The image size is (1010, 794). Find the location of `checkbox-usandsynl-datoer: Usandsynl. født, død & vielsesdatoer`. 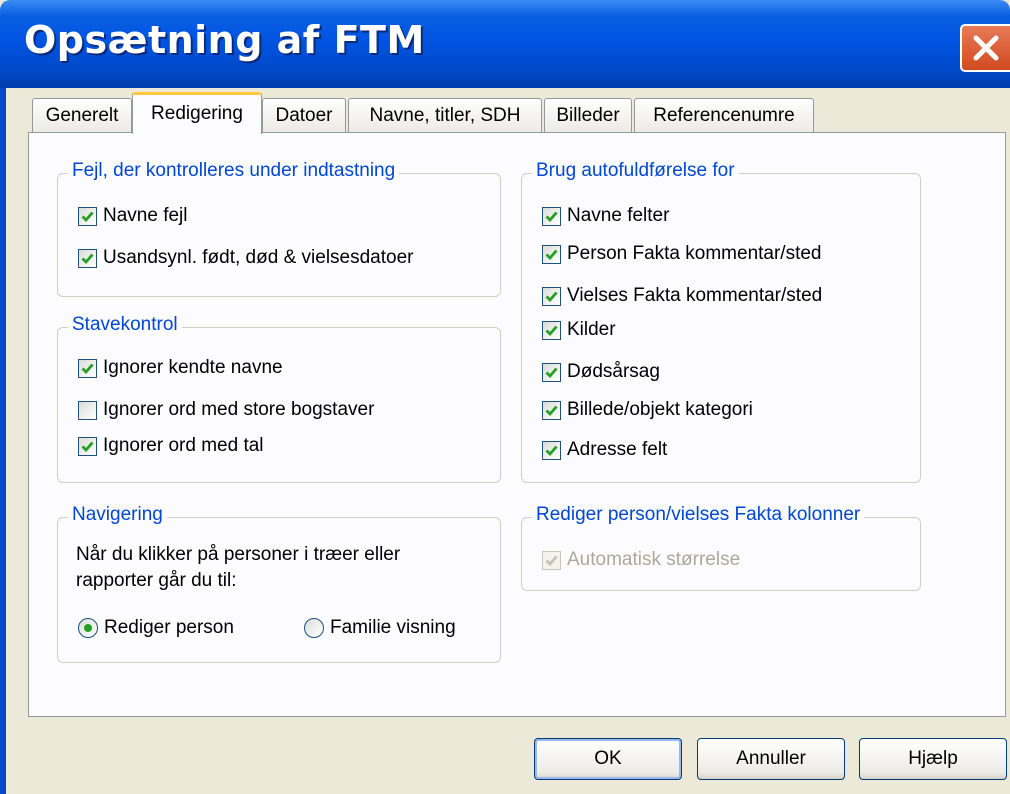

checkbox-usandsynl-datoer: Usandsynl. født, død & vielsesdatoer is located at coordinates (245, 258).